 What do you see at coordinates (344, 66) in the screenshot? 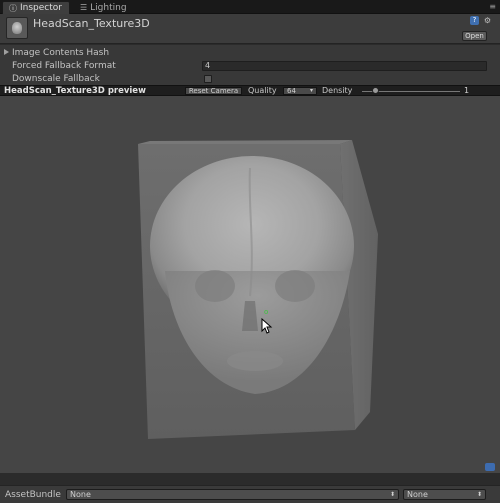
I see `forced-fallback-format-field: 4` at bounding box center [344, 66].